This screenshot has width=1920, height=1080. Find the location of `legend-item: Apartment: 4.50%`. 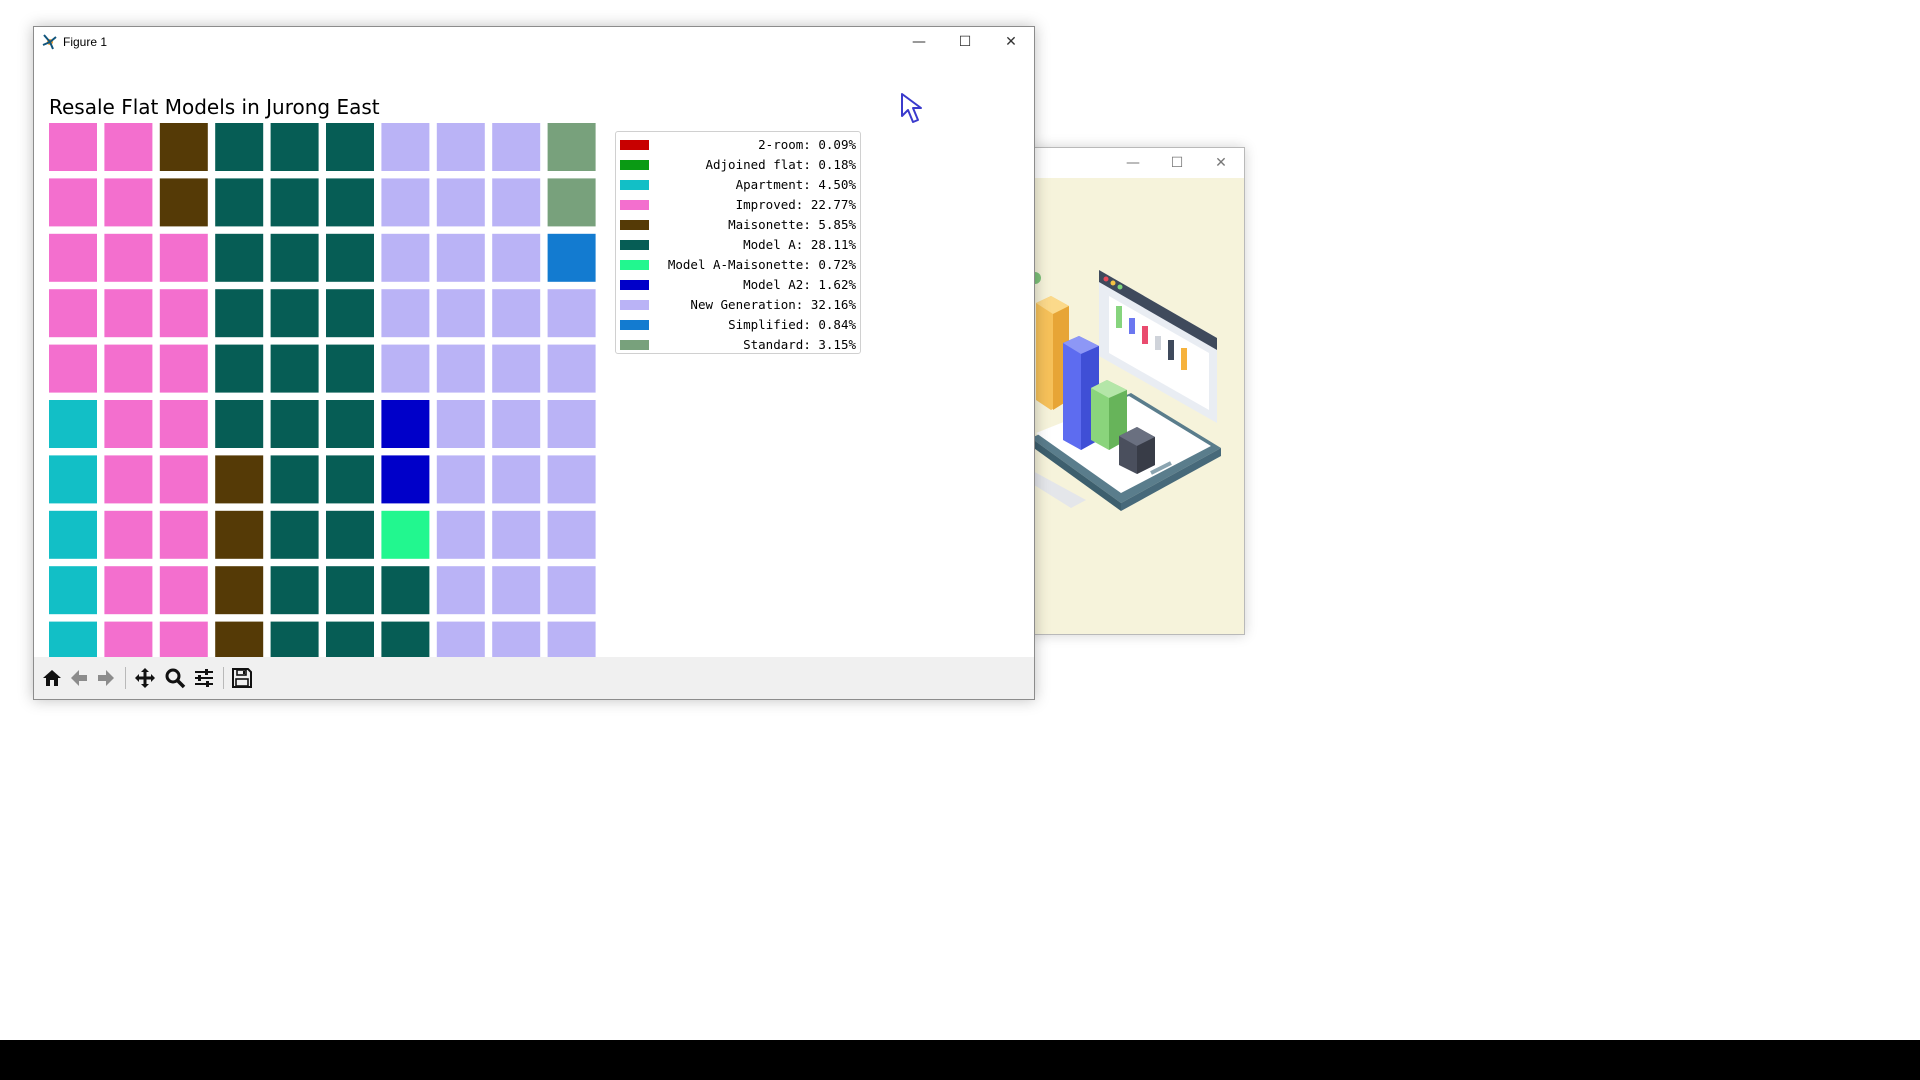

legend-item: Apartment: 4.50% is located at coordinates (739, 185).